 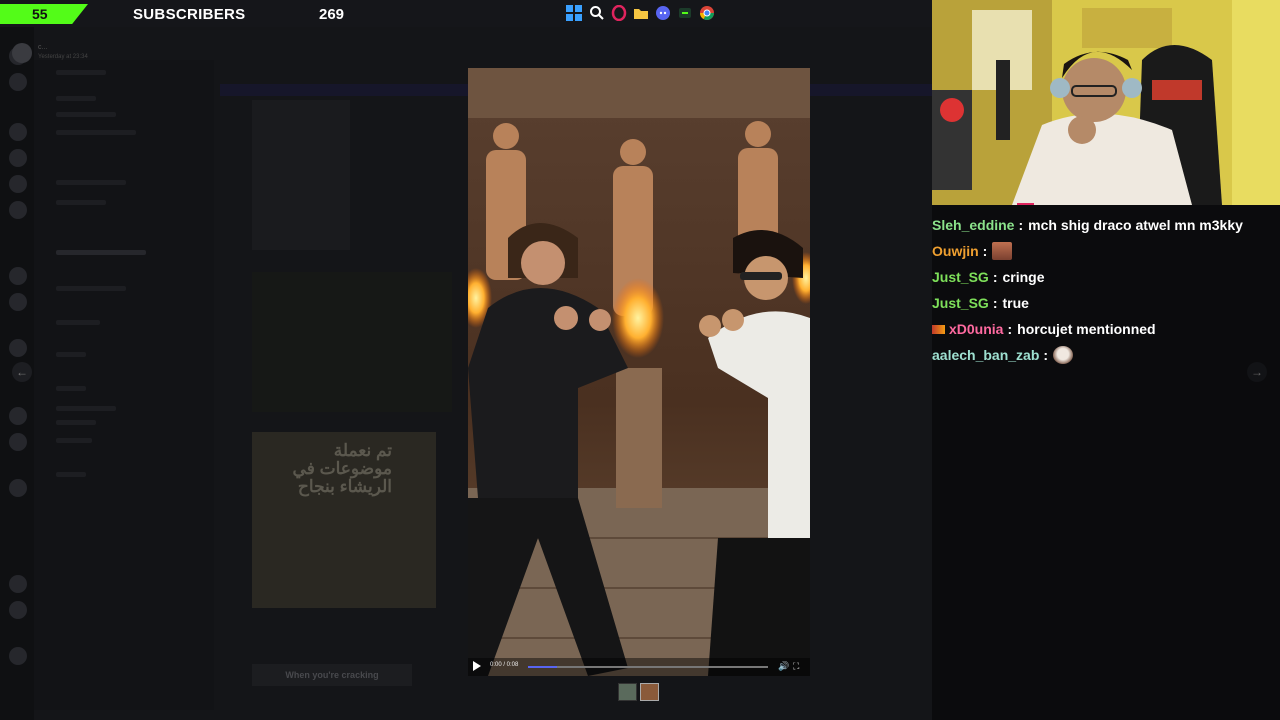 What do you see at coordinates (1063, 355) in the screenshot?
I see `cat-emote-icon` at bounding box center [1063, 355].